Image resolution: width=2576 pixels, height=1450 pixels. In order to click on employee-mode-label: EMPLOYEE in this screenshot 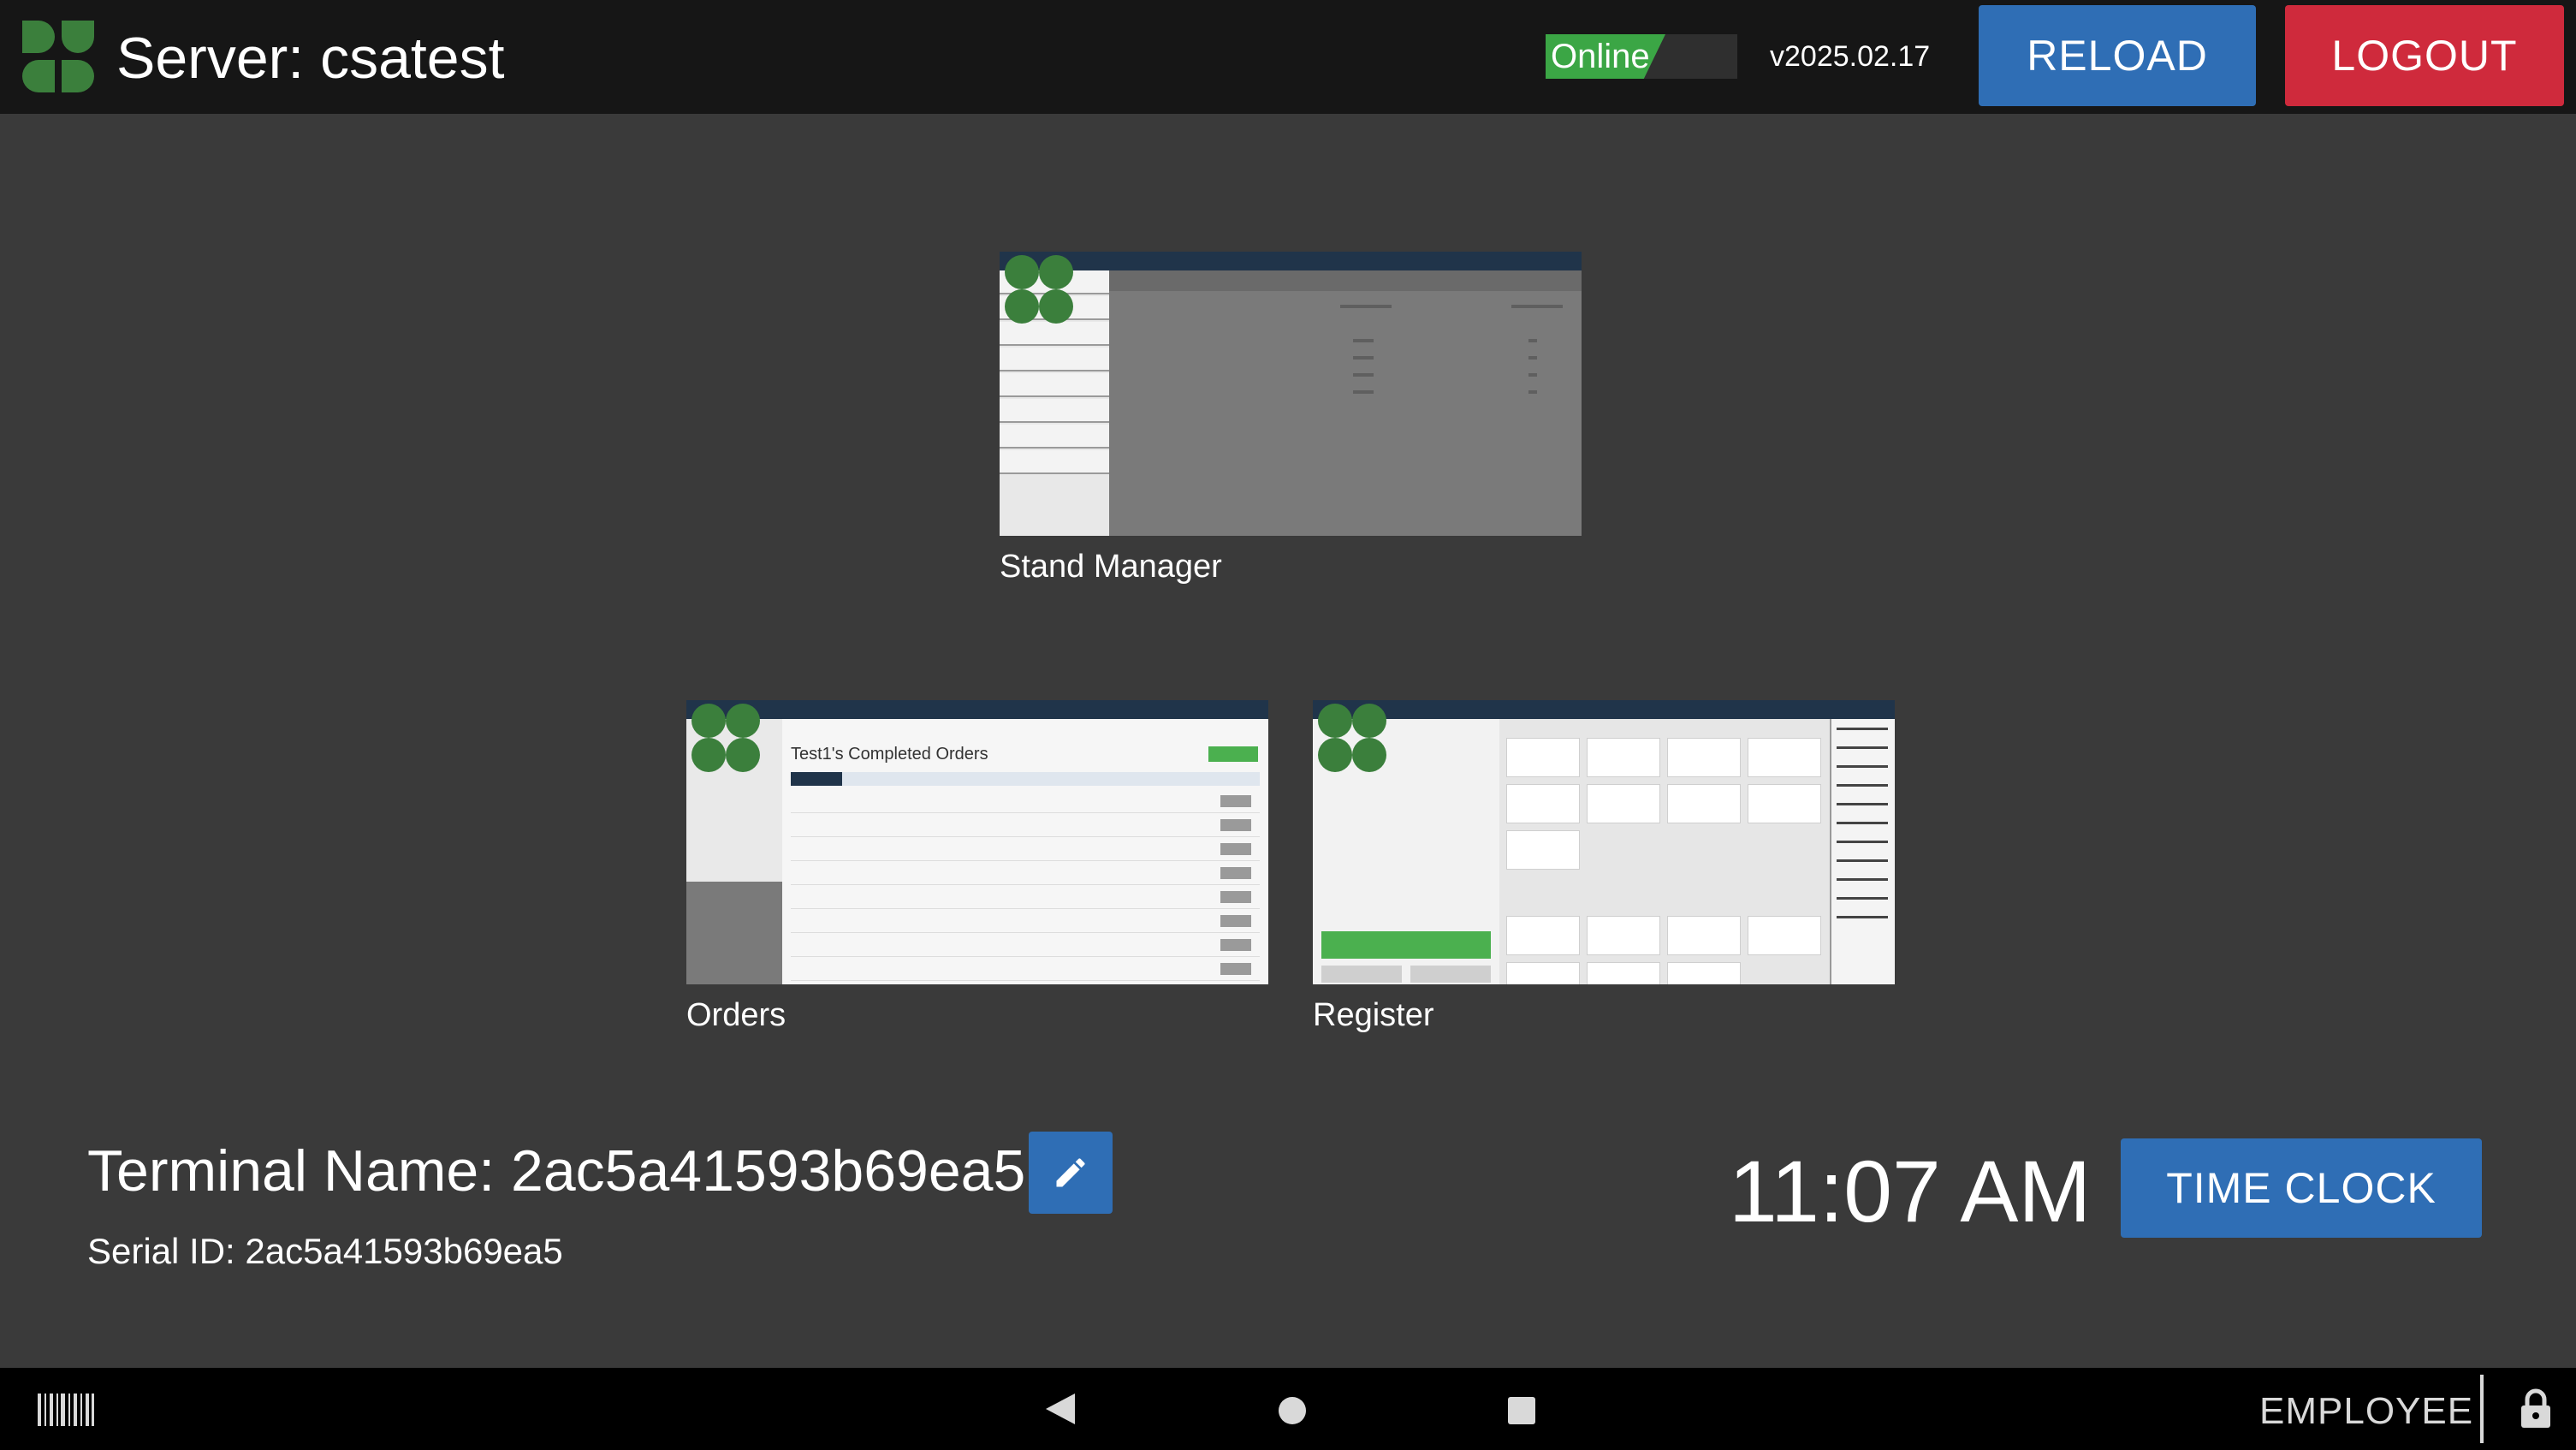, I will do `click(2366, 1411)`.